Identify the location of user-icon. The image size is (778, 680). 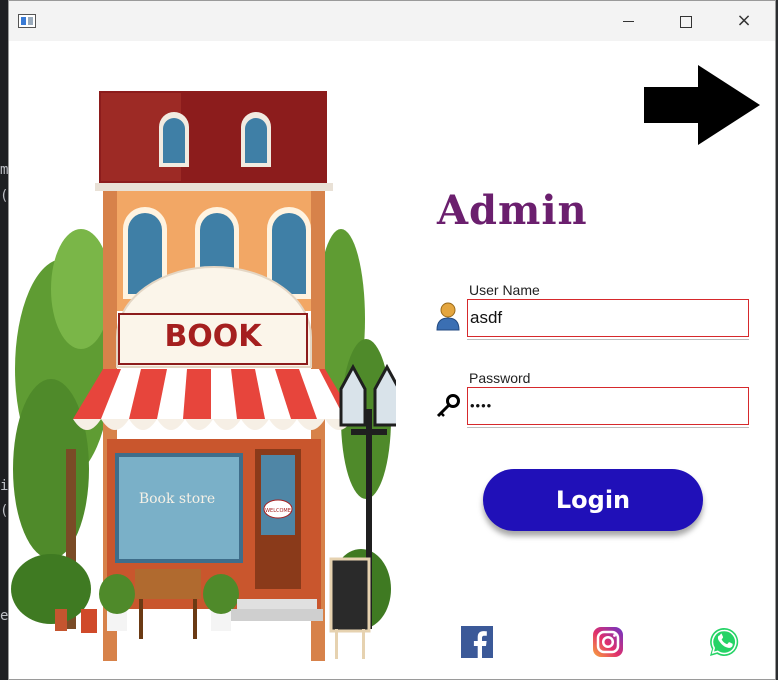
(448, 316).